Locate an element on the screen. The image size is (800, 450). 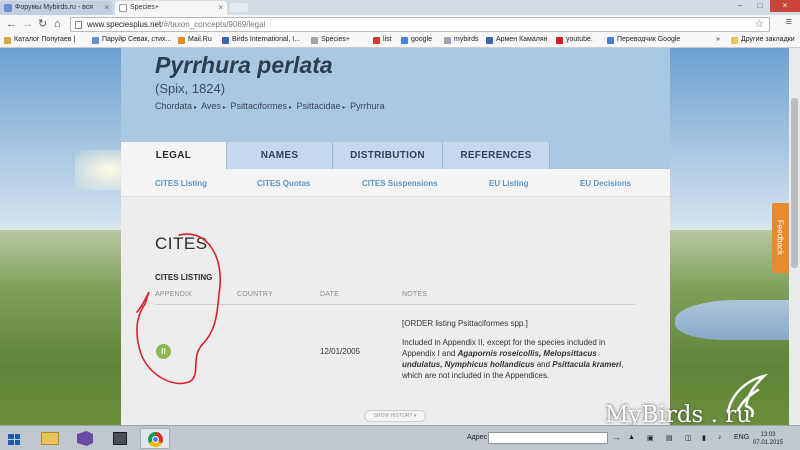
bookmark-label: youtube. is located at coordinates (579, 39).